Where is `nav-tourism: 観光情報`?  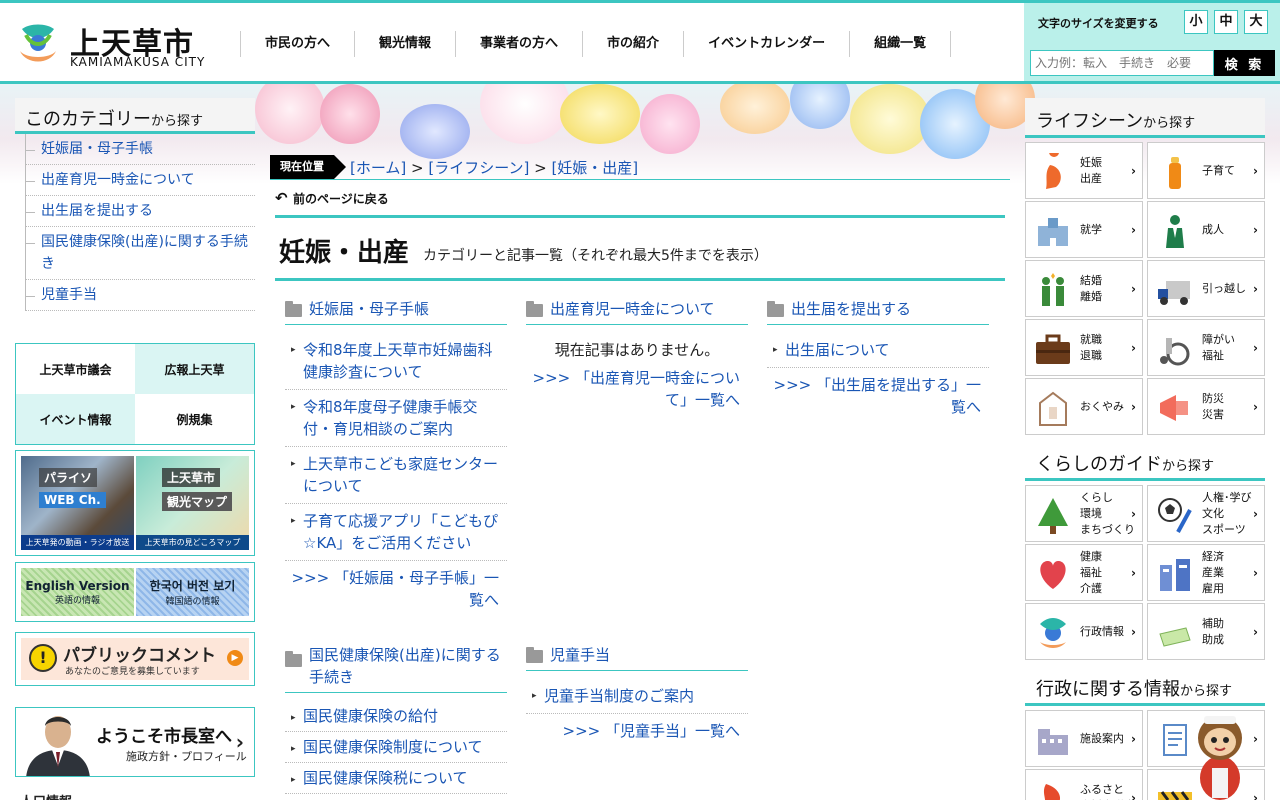 nav-tourism: 観光情報 is located at coordinates (404, 44).